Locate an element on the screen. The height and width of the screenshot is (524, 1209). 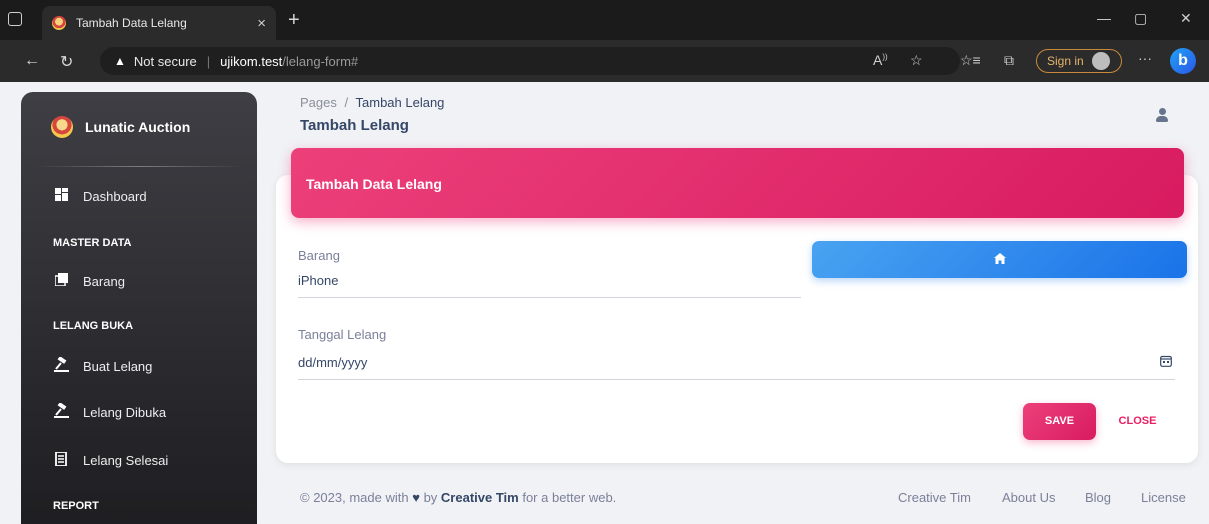
footer-link-about-us: About Us is located at coordinates (1028, 497).